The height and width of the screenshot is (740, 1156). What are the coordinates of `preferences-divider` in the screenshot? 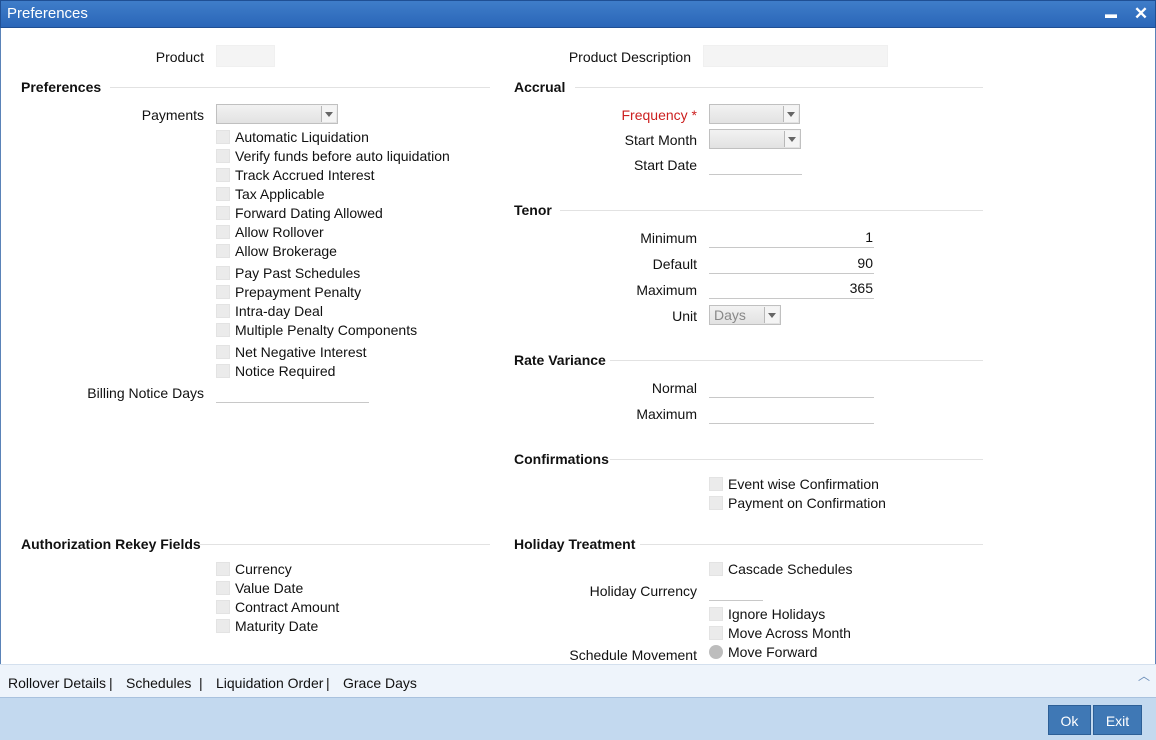 It's located at (300, 87).